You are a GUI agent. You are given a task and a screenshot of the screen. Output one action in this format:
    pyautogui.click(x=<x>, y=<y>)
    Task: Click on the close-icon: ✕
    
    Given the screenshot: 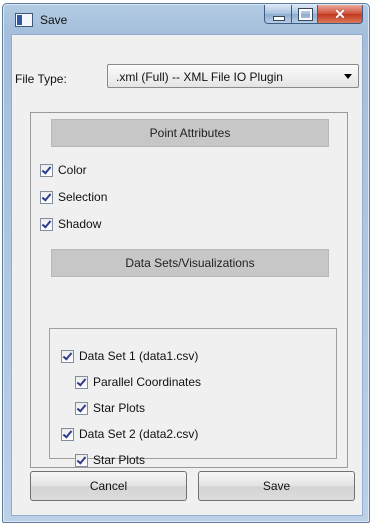 What is the action you would take?
    pyautogui.click(x=340, y=14)
    